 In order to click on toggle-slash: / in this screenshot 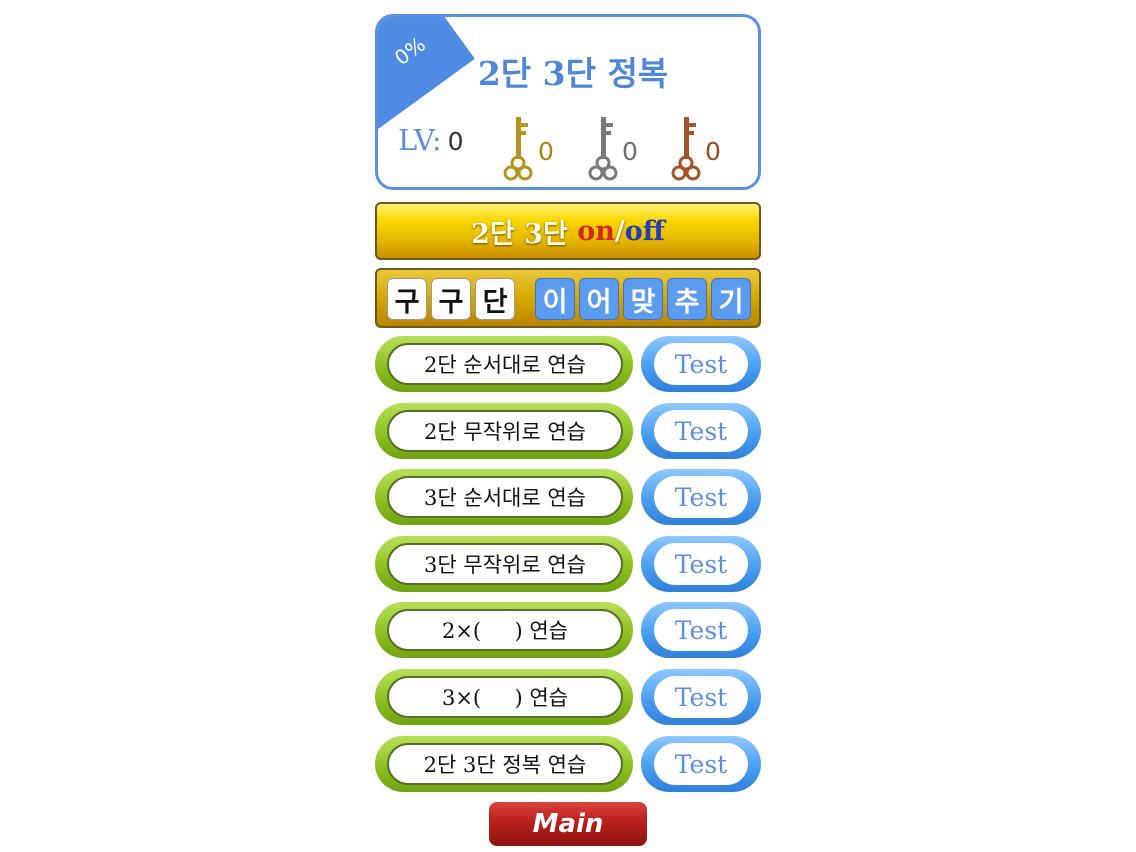, I will do `click(619, 231)`.